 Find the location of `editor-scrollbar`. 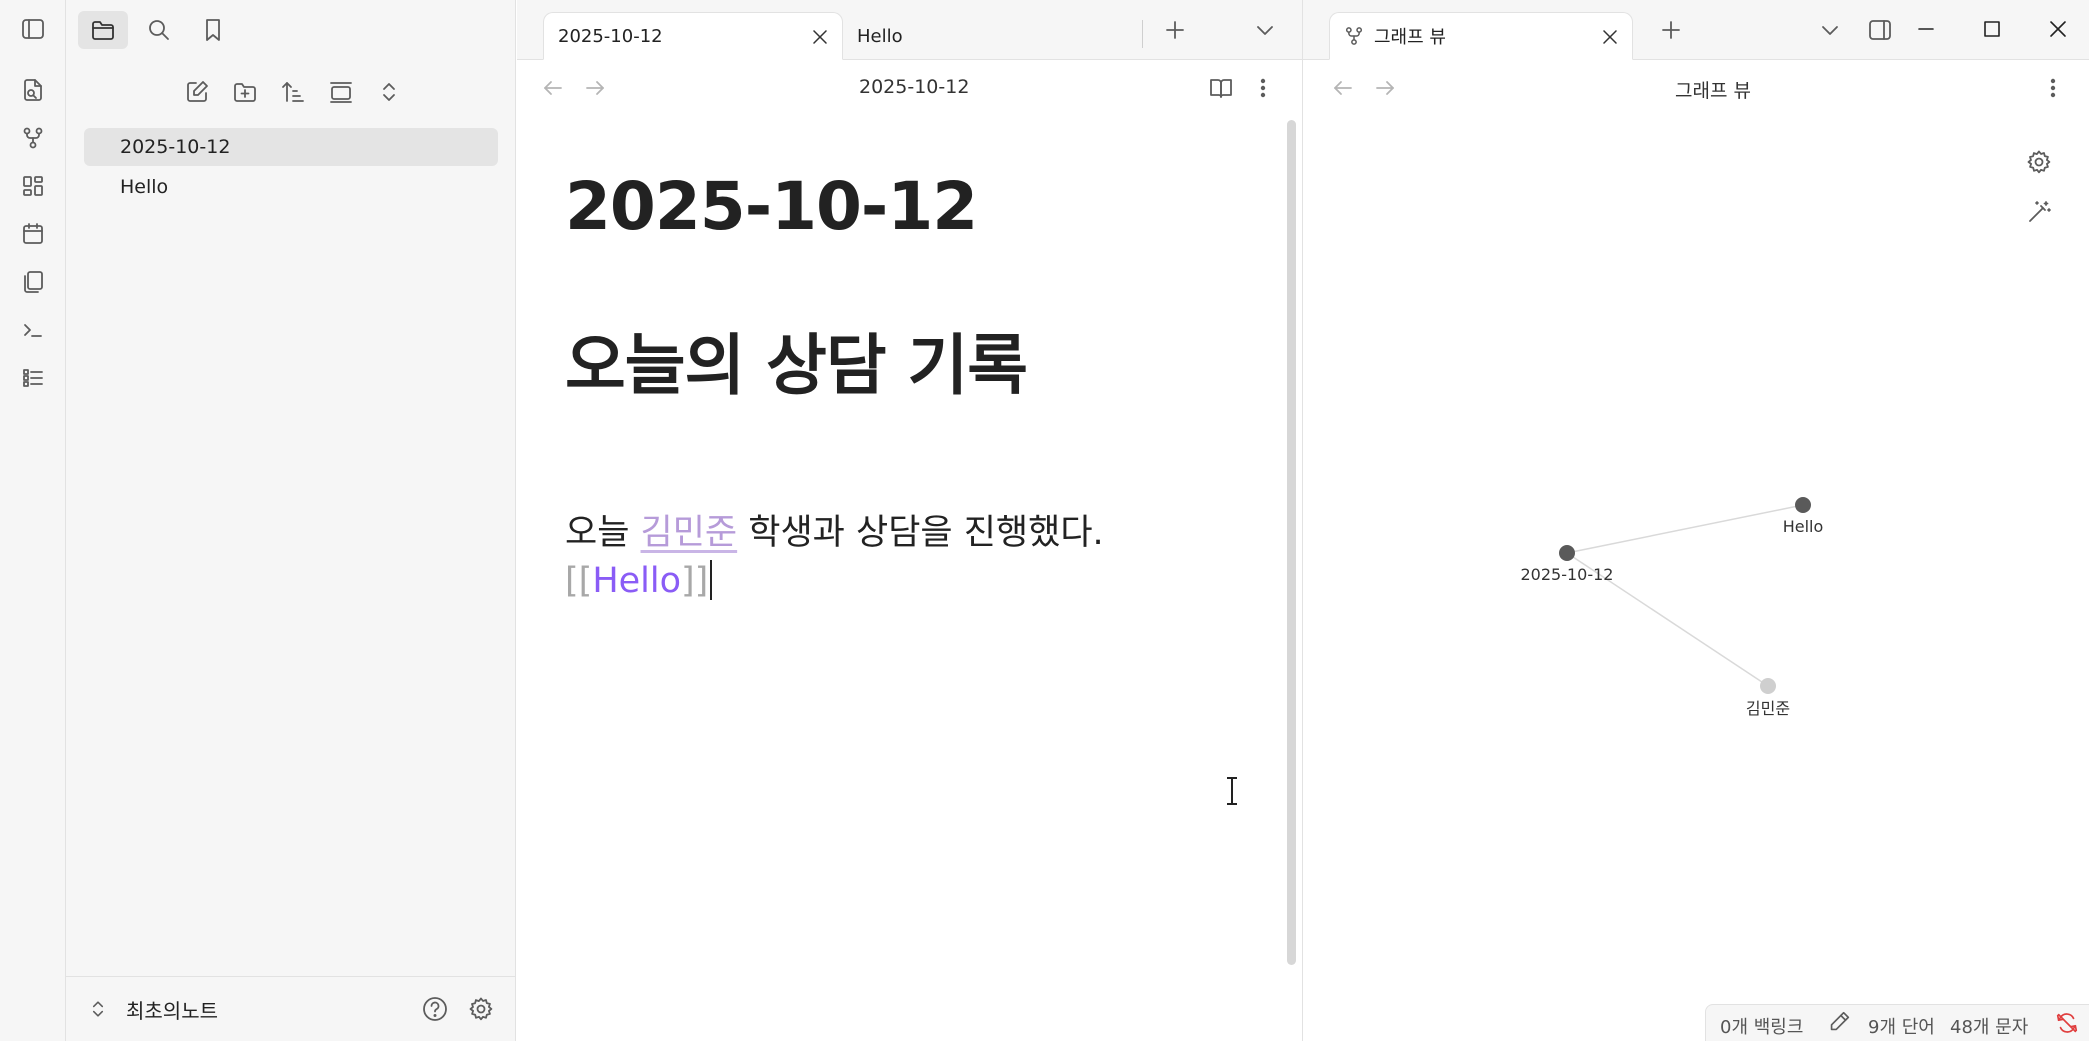

editor-scrollbar is located at coordinates (1291, 542).